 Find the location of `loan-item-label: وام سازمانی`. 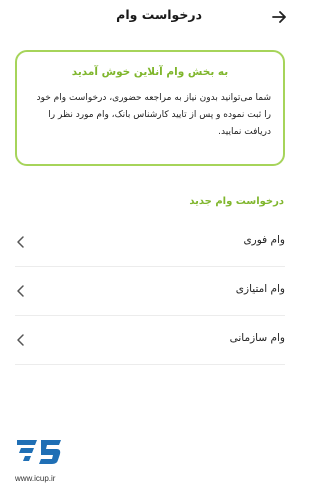

loan-item-label: وام سازمانی is located at coordinates (257, 338).